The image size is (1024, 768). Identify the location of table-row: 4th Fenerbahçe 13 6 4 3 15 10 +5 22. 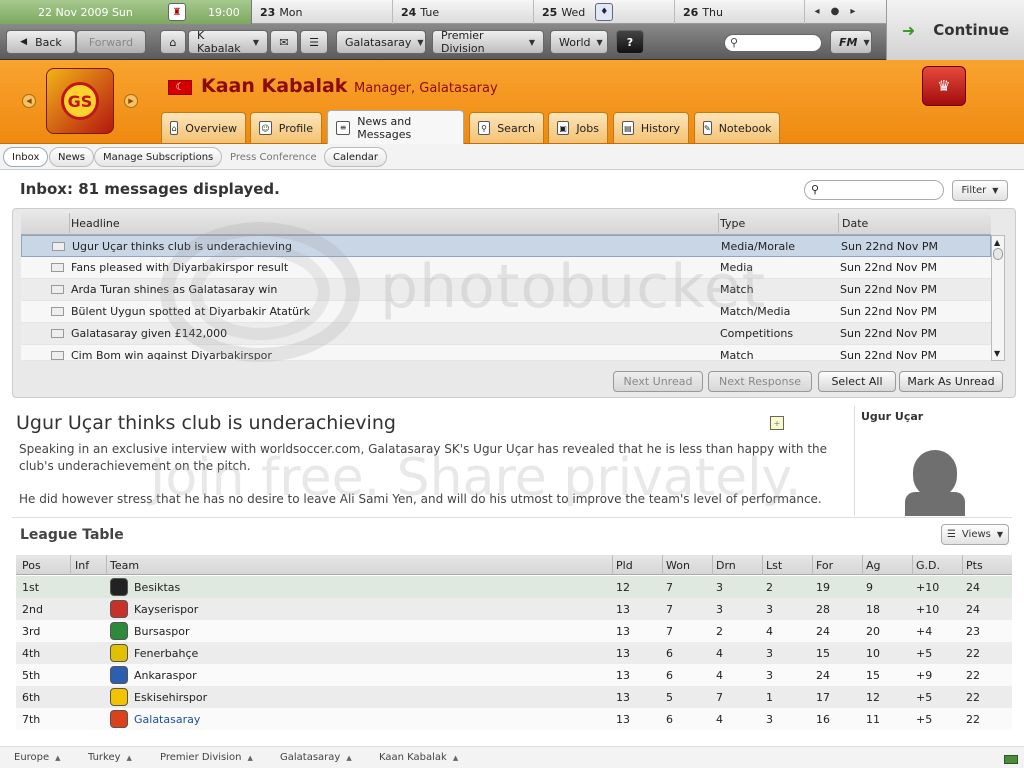
(514, 653).